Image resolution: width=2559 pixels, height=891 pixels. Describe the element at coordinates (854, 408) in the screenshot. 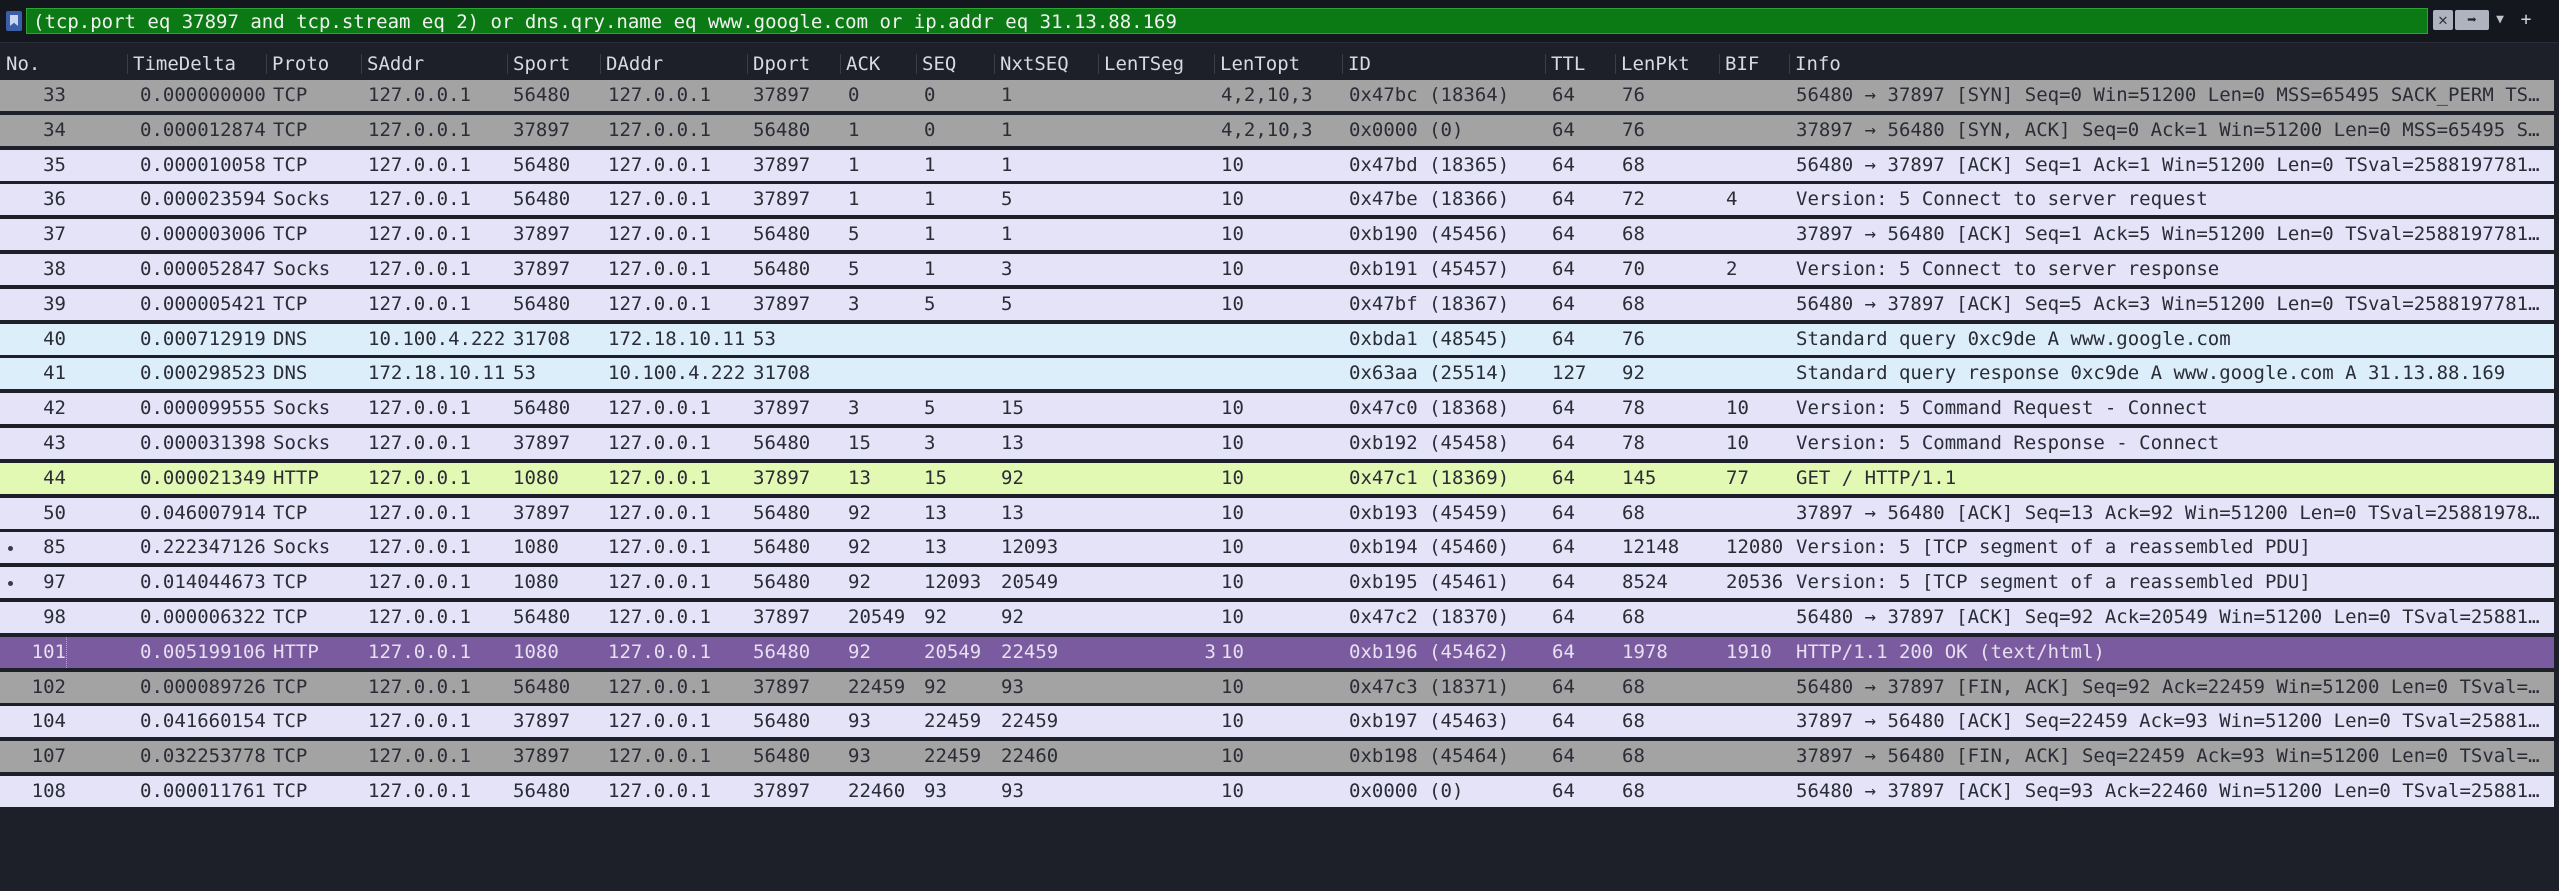

I see `cell-ack: 3` at that location.